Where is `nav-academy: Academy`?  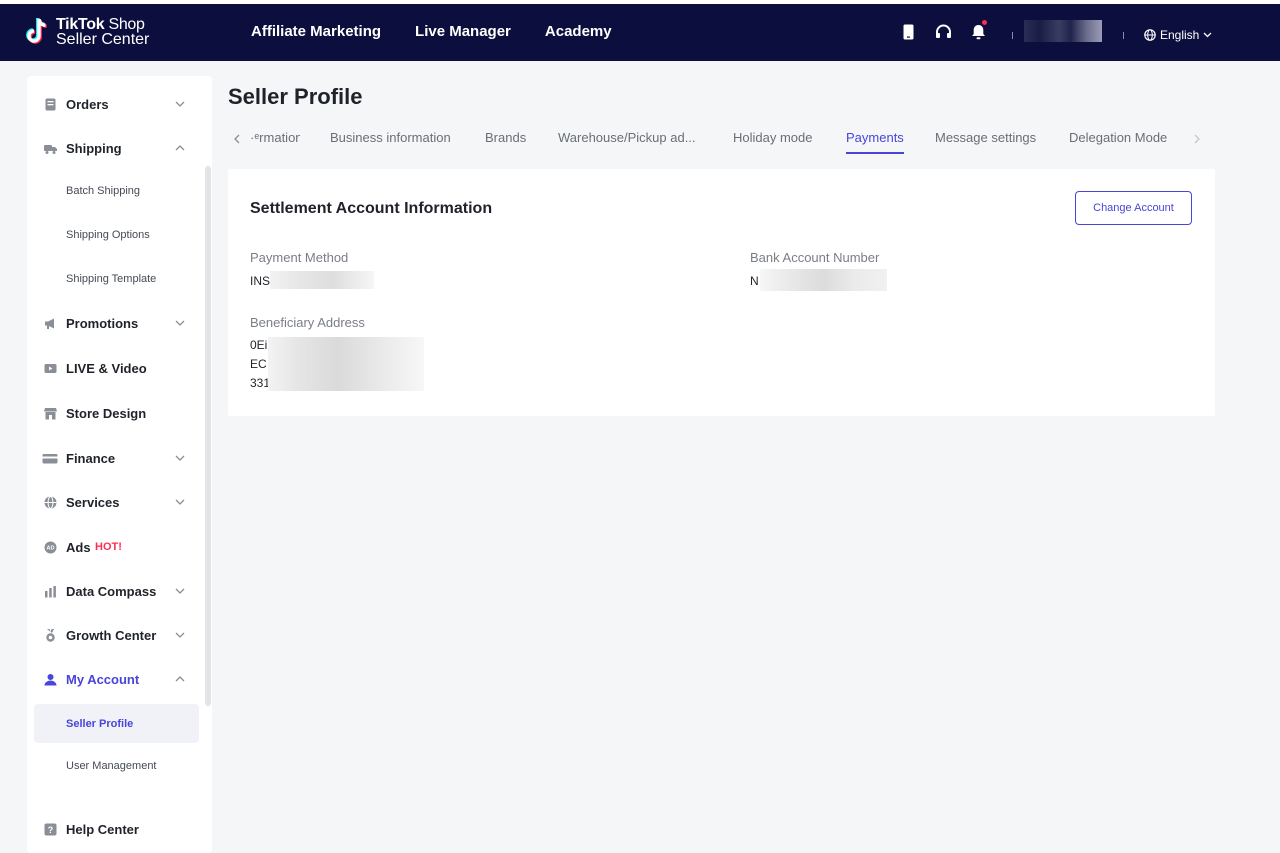
nav-academy: Academy is located at coordinates (578, 31).